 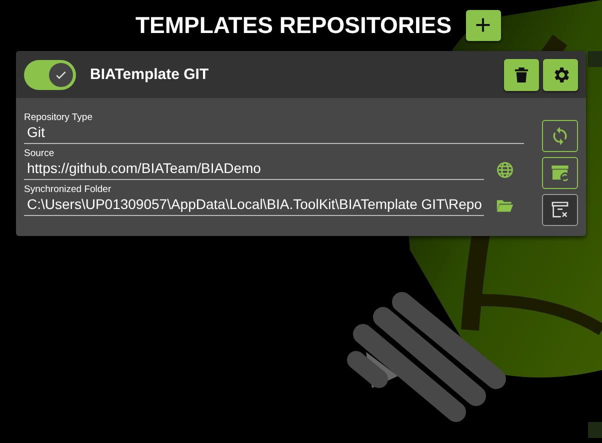 I want to click on sync-button, so click(x=560, y=136).